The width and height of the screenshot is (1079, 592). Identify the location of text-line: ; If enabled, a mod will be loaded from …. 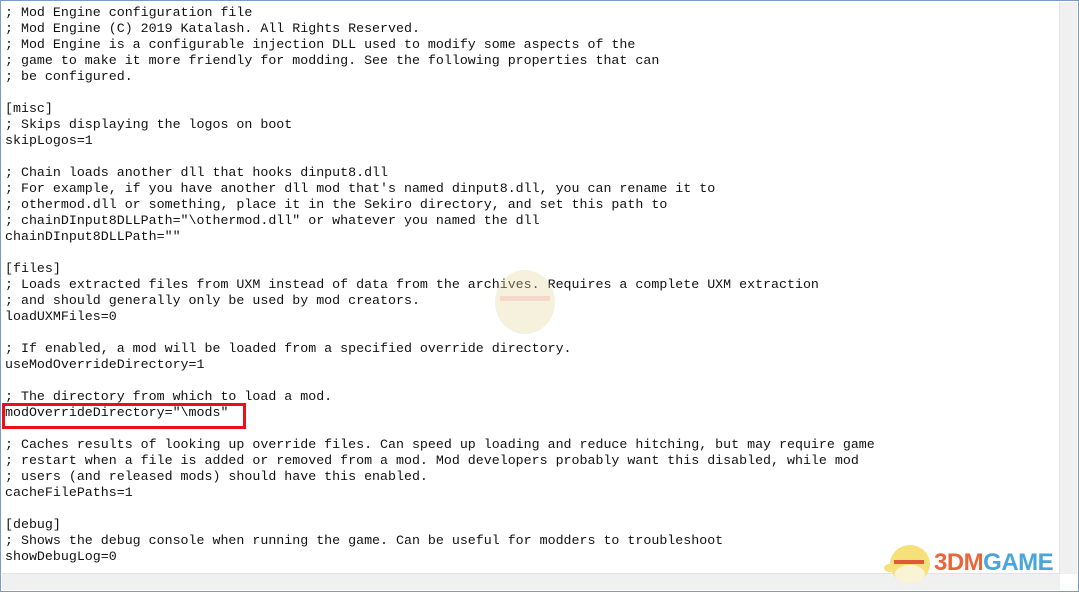
(288, 348).